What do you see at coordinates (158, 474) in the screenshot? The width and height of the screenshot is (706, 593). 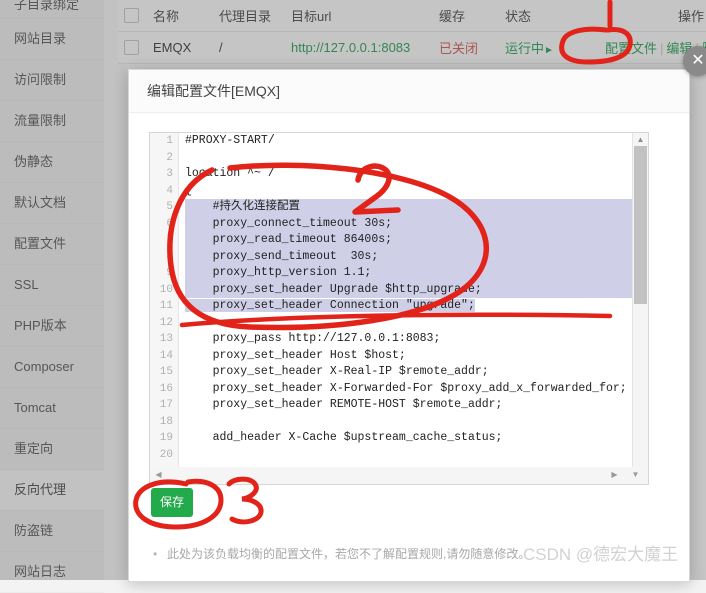 I see `triangle-left-icon: ◀` at bounding box center [158, 474].